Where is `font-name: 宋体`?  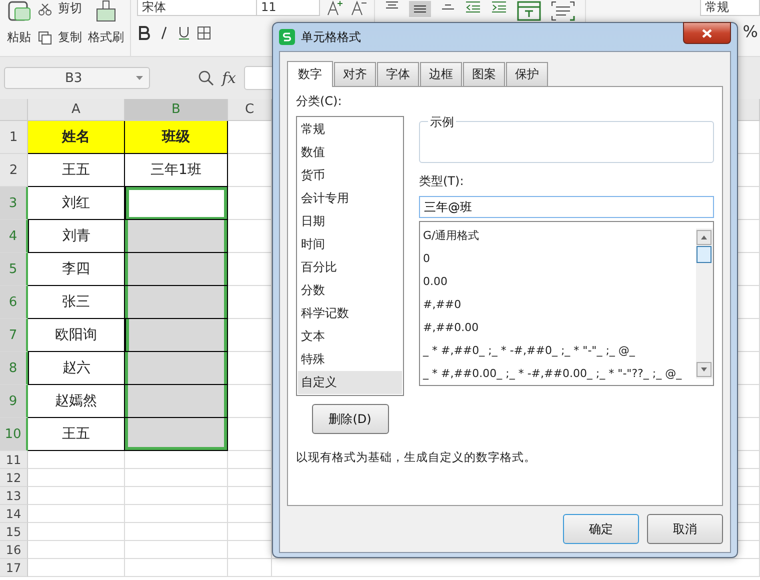
font-name: 宋体 is located at coordinates (154, 8).